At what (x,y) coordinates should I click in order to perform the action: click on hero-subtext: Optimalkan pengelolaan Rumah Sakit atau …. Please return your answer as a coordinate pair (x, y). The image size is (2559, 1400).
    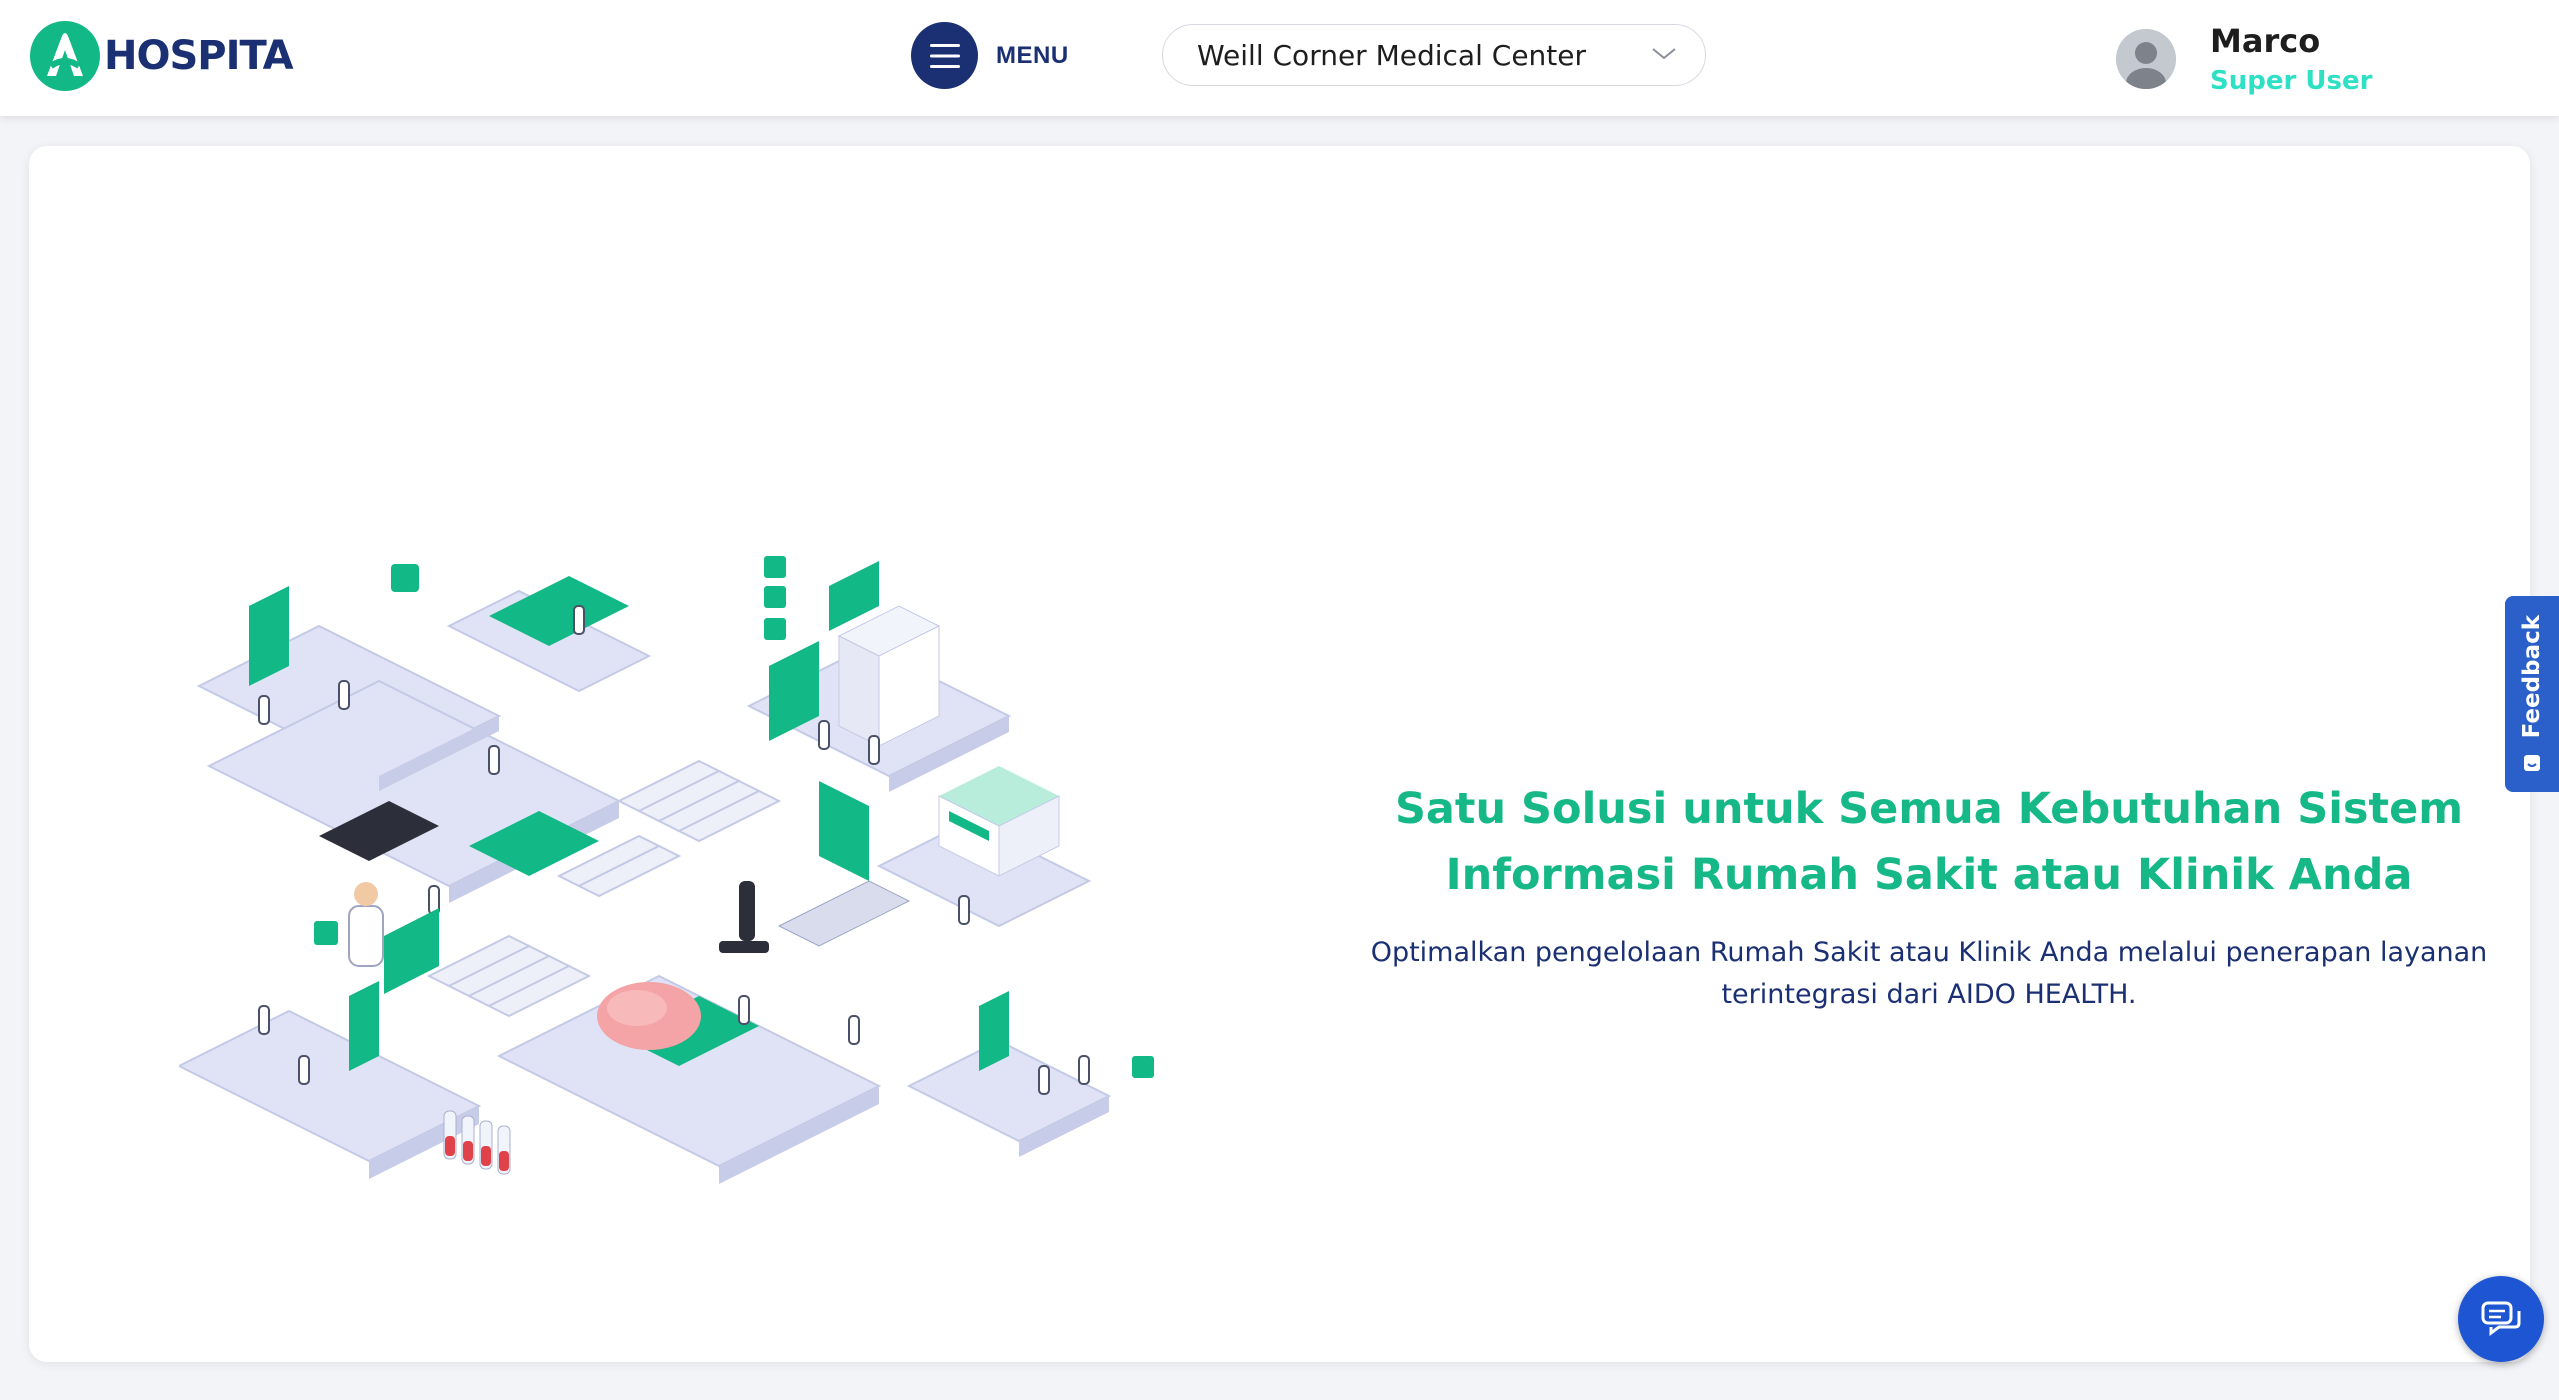
    Looking at the image, I should click on (1929, 974).